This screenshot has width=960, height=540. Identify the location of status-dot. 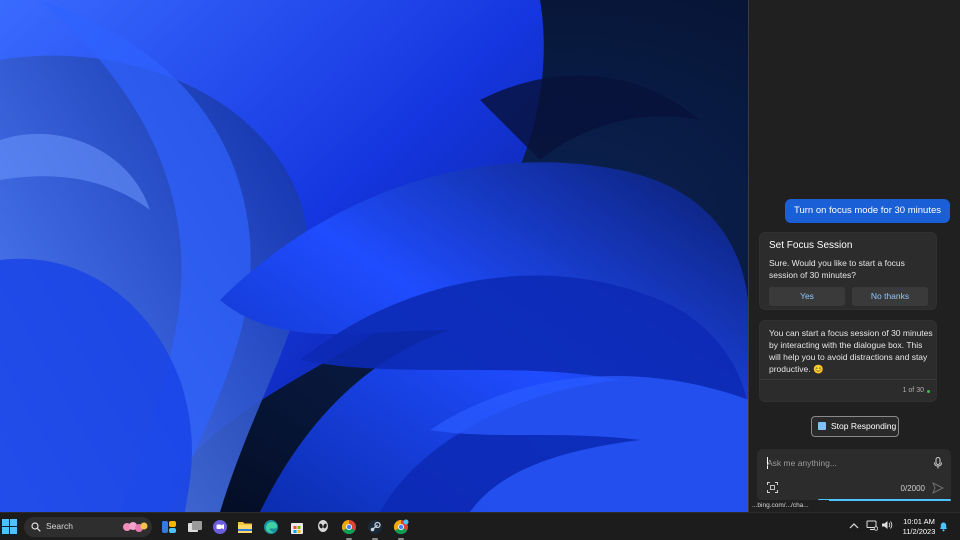
(928, 391).